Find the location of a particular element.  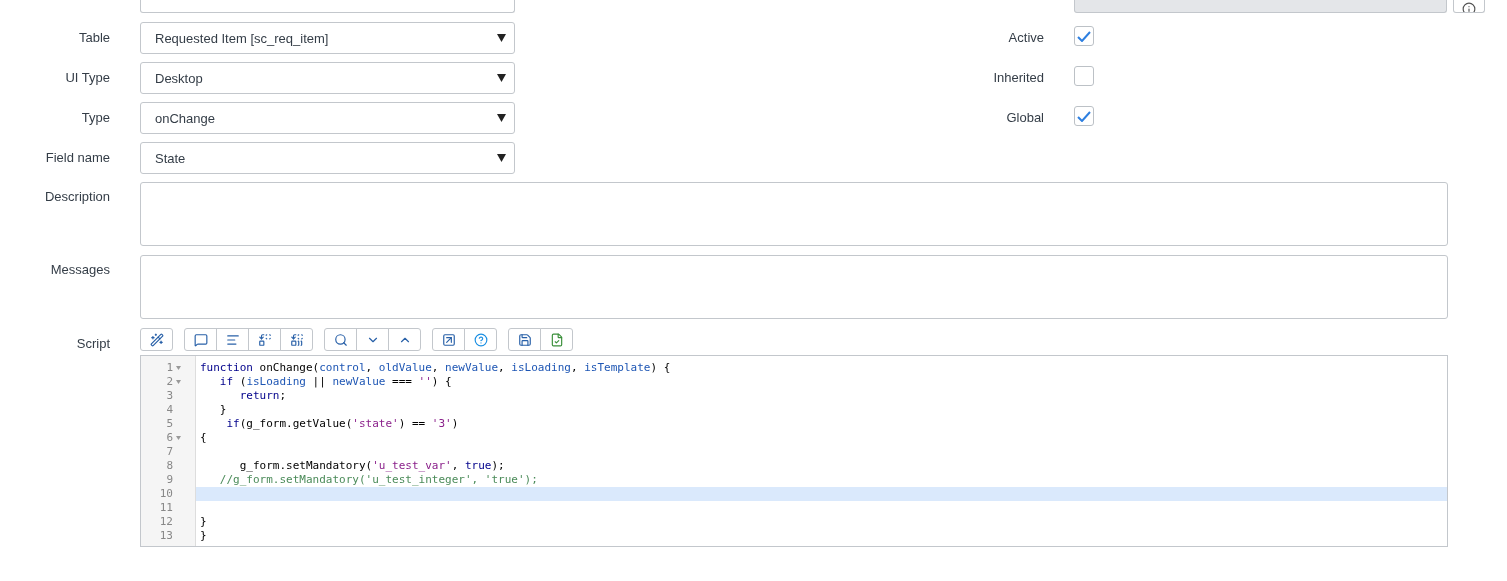

info-button is located at coordinates (1469, 6).